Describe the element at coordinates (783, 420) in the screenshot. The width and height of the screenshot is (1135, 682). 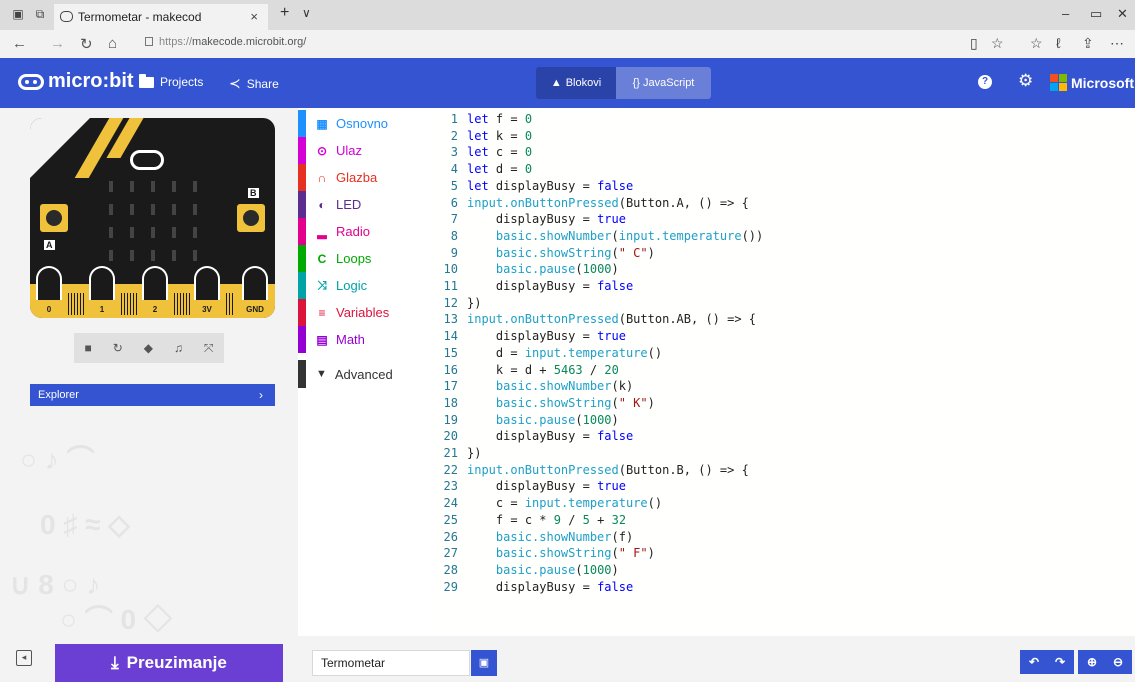
I see `code-line: 19 basic.pause(1000)` at that location.